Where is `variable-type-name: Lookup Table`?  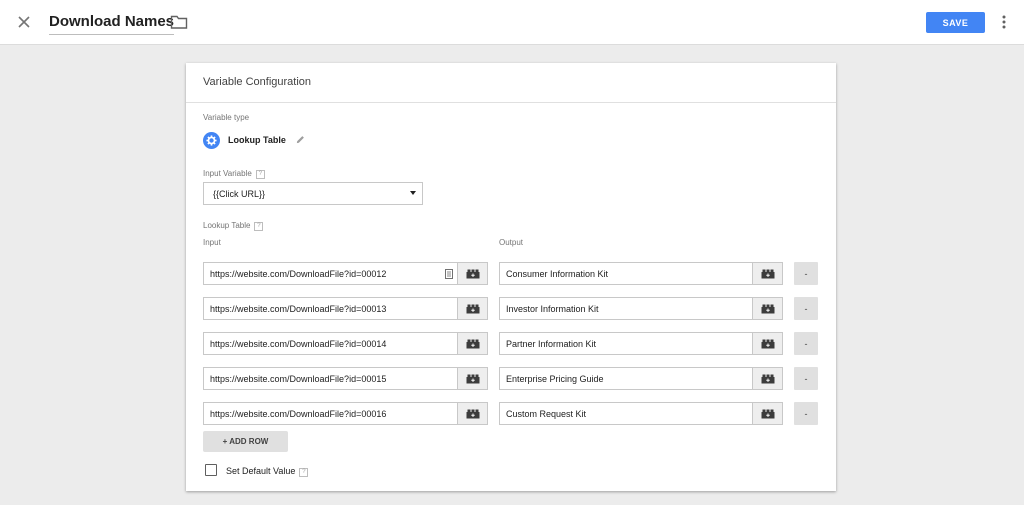 variable-type-name: Lookup Table is located at coordinates (257, 140).